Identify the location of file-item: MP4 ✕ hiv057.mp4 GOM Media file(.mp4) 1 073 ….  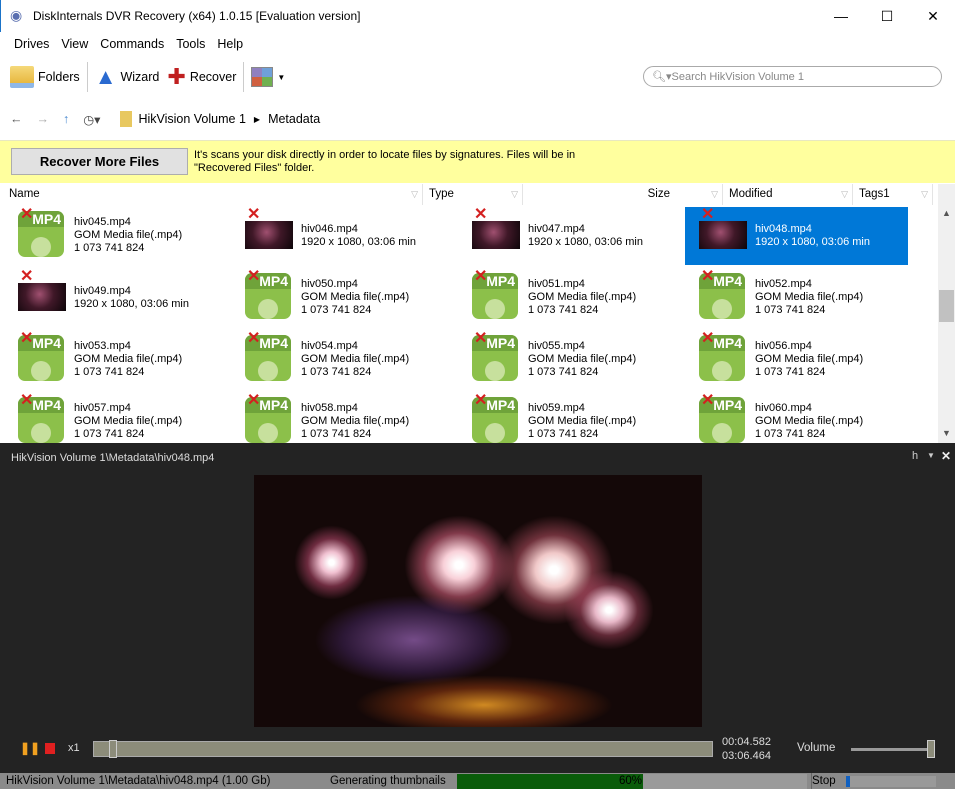
(130, 418).